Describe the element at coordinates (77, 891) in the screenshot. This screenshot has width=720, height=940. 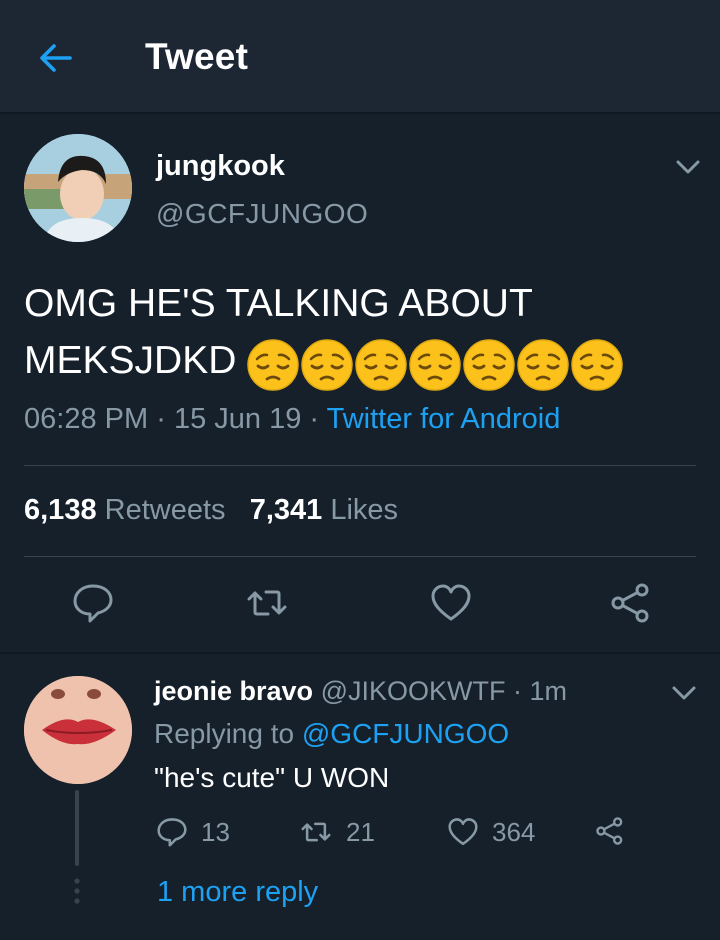
I see `thread-dots-icon` at that location.